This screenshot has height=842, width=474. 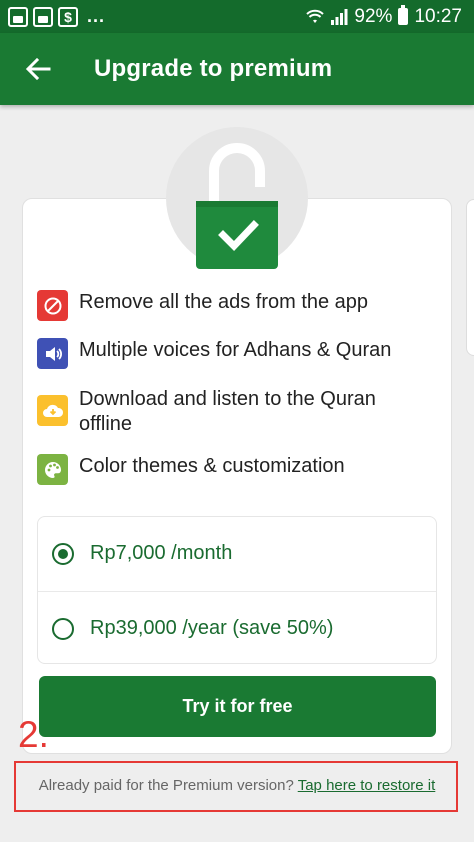 I want to click on speaker-icon, so click(x=52, y=353).